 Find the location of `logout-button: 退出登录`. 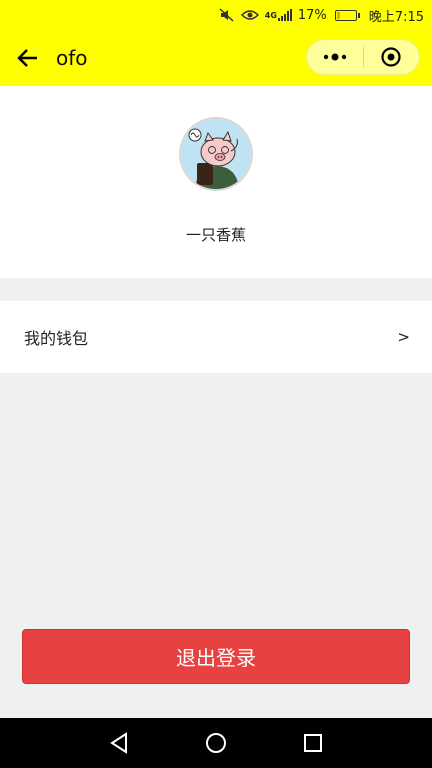

logout-button: 退出登录 is located at coordinates (216, 656).